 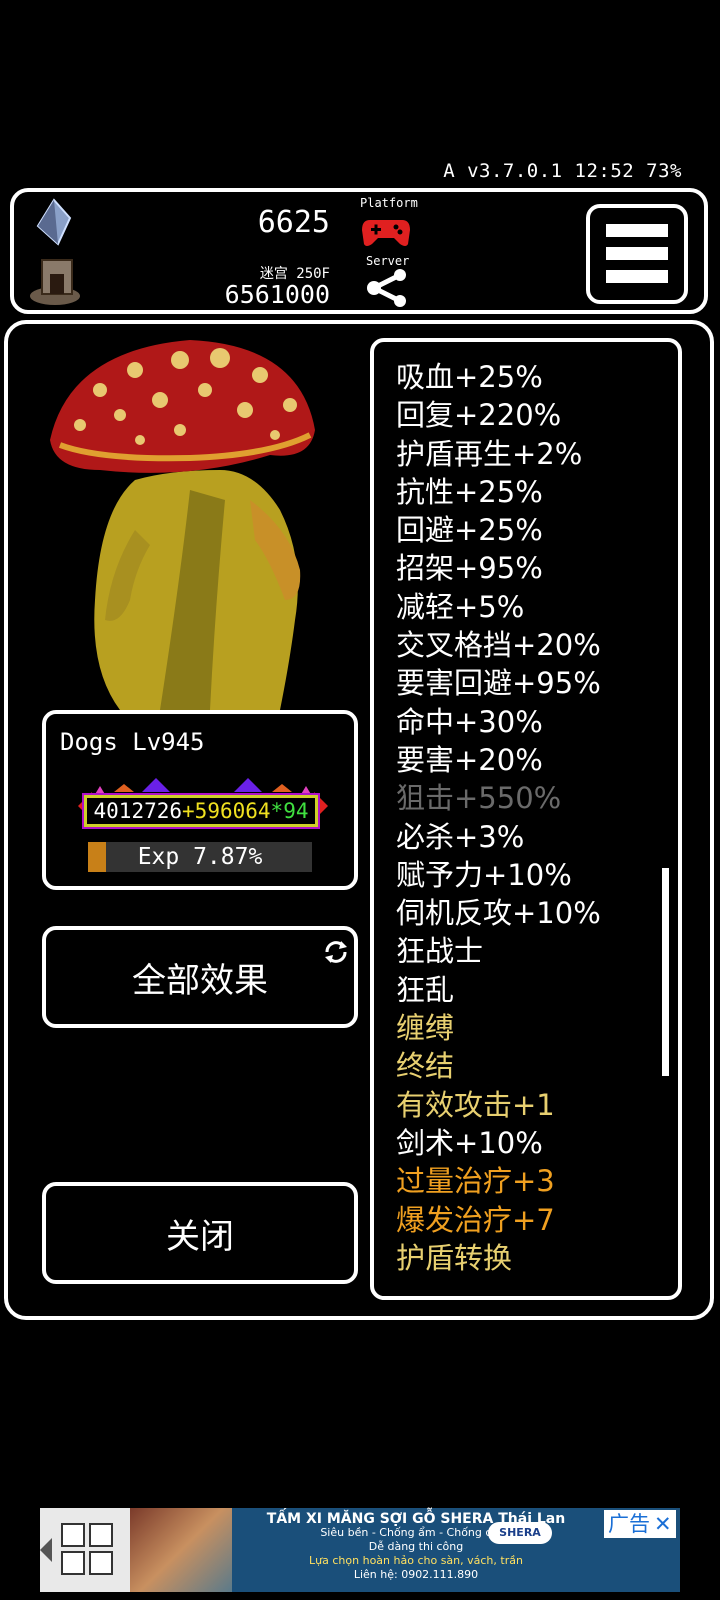 I want to click on refresh-icon, so click(x=336, y=952).